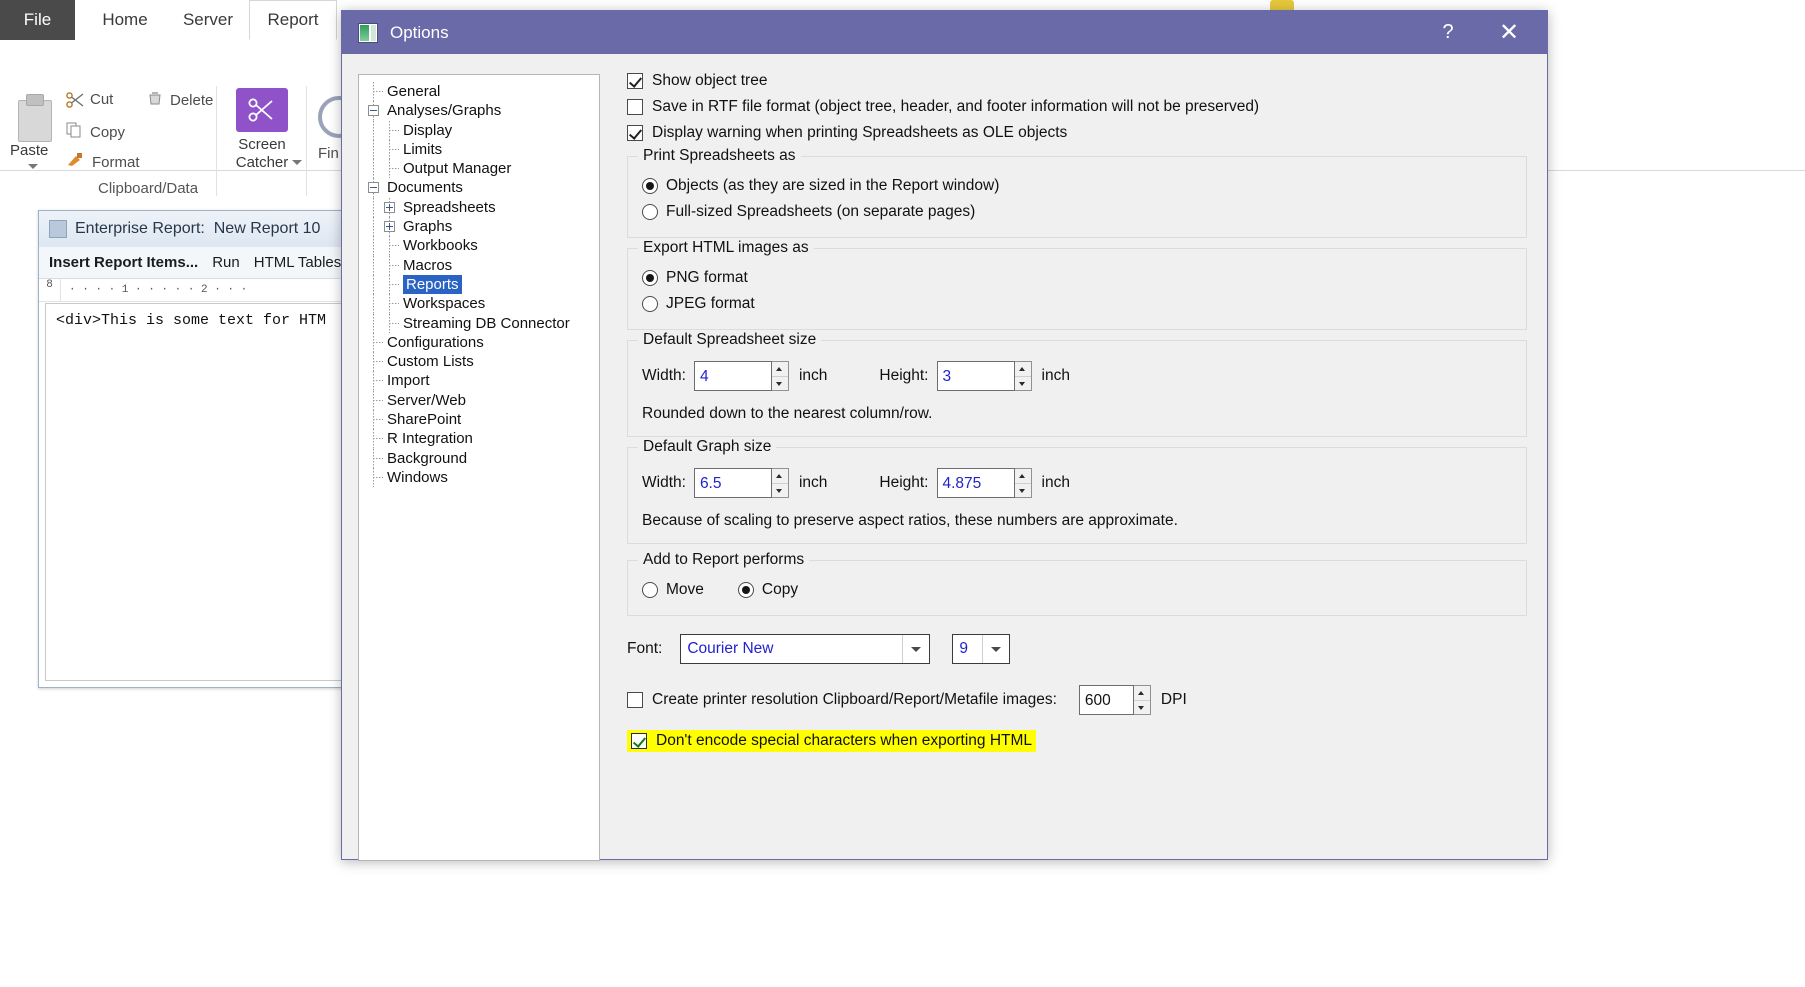 Image resolution: width=1805 pixels, height=987 pixels. I want to click on tree-item-limits: Limits, so click(479, 149).